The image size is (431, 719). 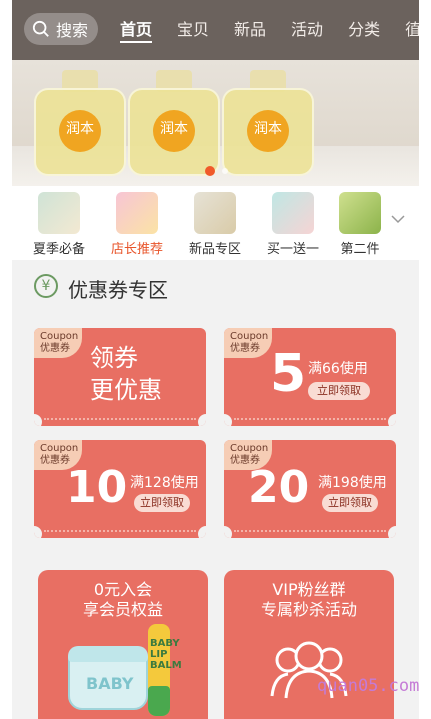 What do you see at coordinates (288, 374) in the screenshot?
I see `coupon-amount: 5` at bounding box center [288, 374].